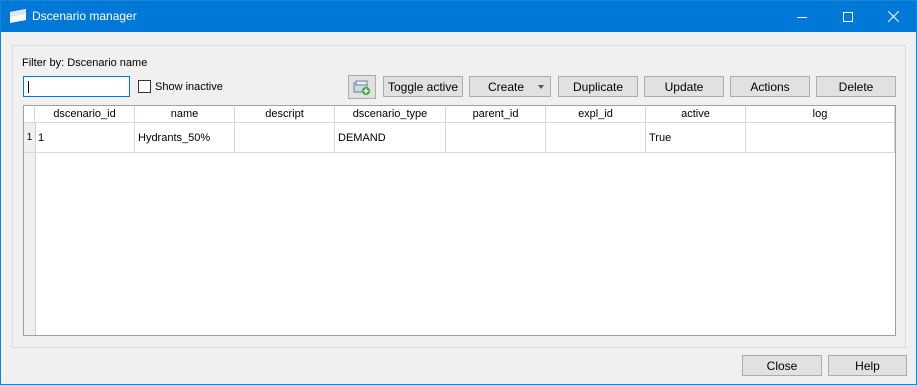 The width and height of the screenshot is (917, 385). Describe the element at coordinates (458, 16) in the screenshot. I see `title-bar: Dscenario manager` at that location.